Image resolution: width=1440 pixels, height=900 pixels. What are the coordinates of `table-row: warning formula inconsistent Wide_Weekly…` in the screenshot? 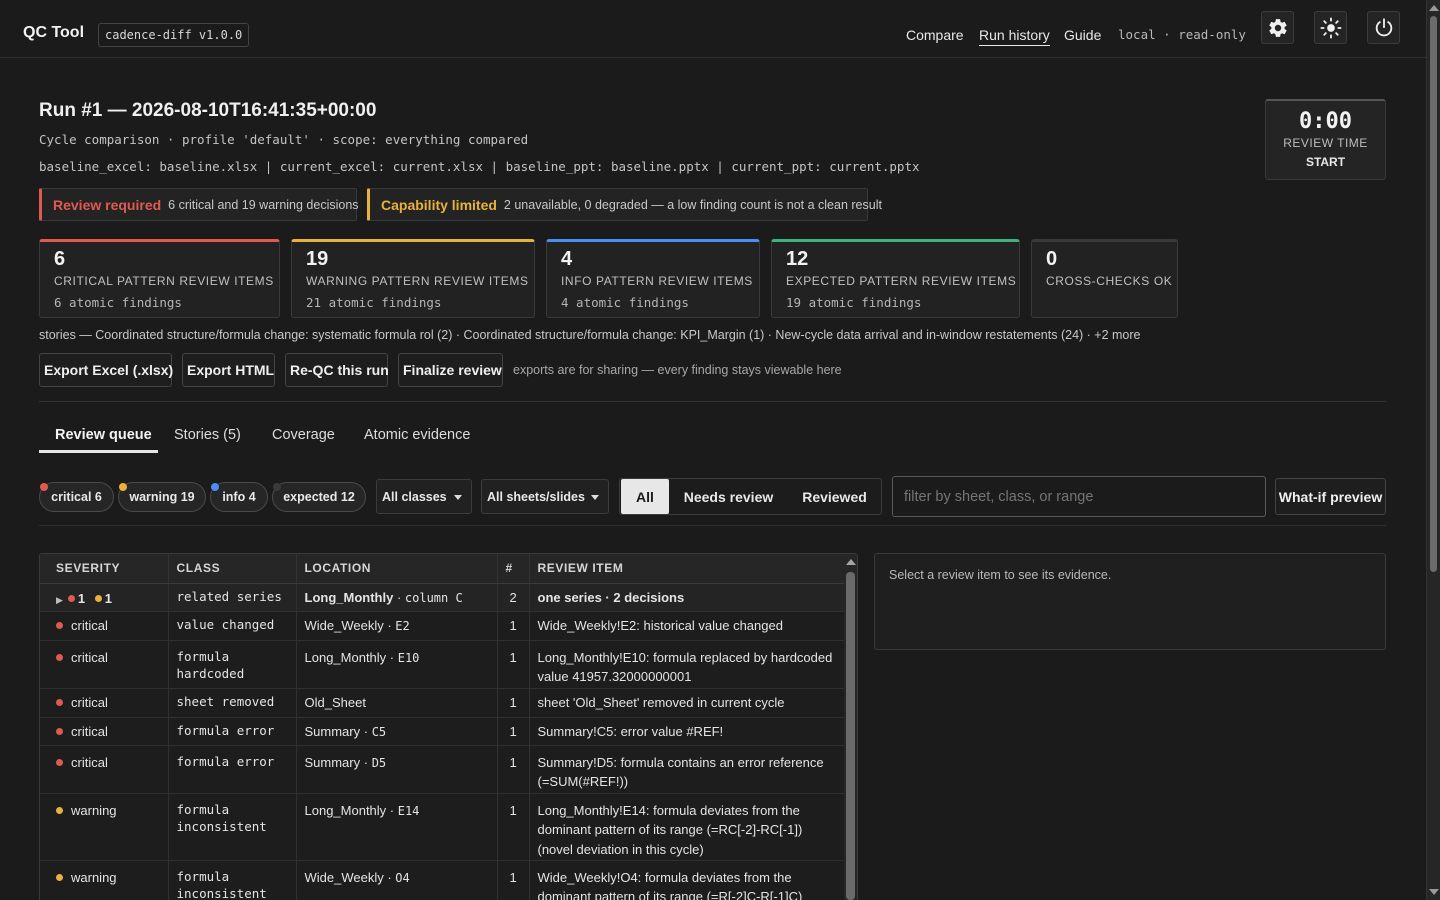 It's located at (443, 880).